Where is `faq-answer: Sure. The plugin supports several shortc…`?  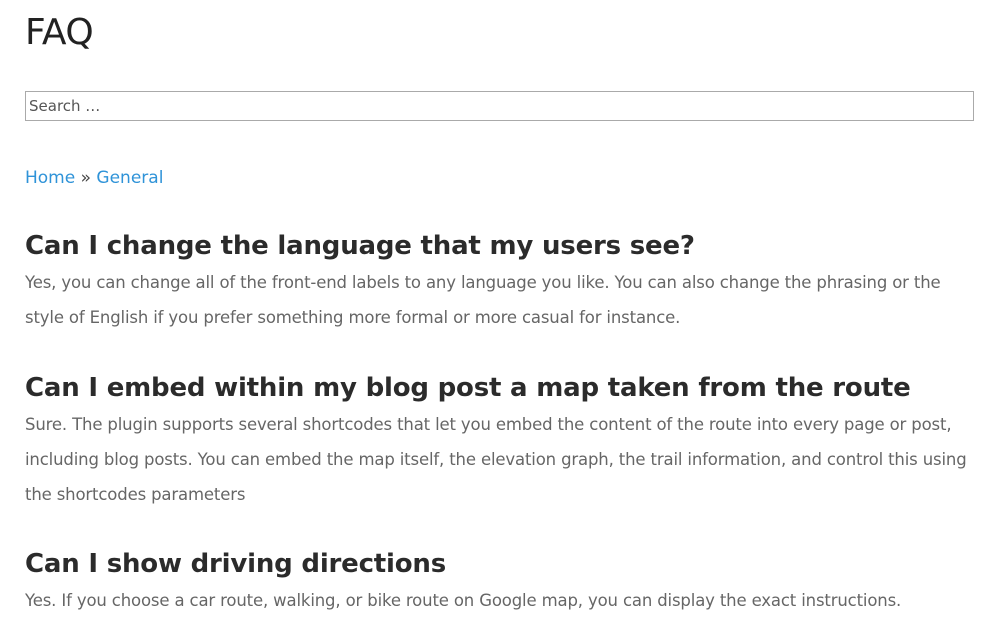
faq-answer: Sure. The plugin supports several shortc… is located at coordinates (496, 459).